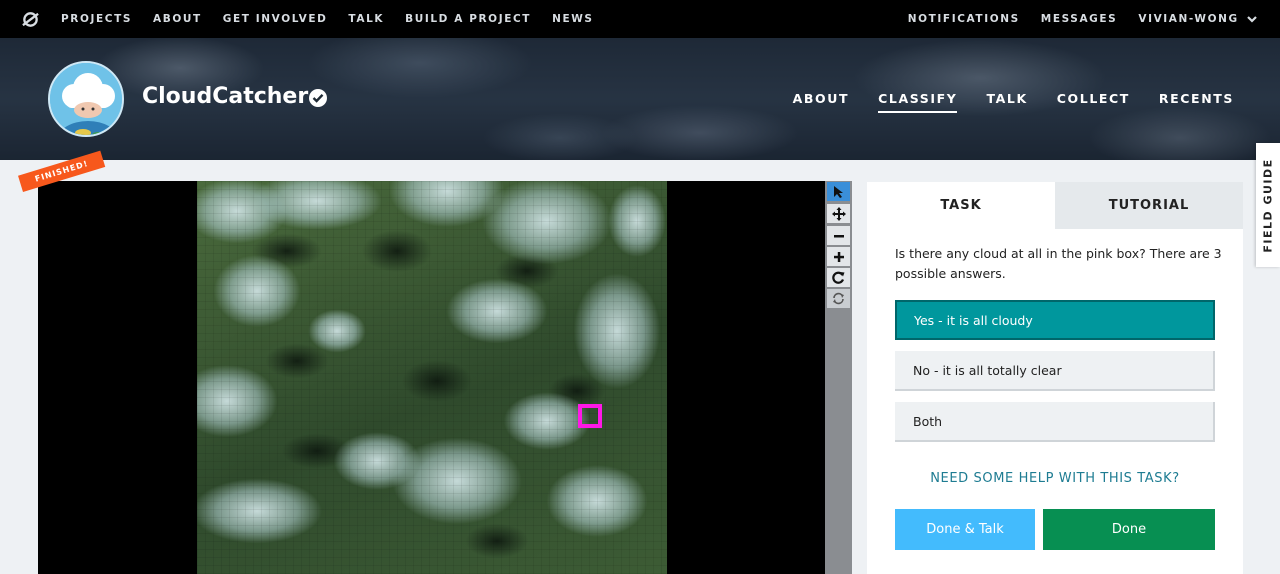 The width and height of the screenshot is (1280, 574). I want to click on reset-icon, so click(838, 298).